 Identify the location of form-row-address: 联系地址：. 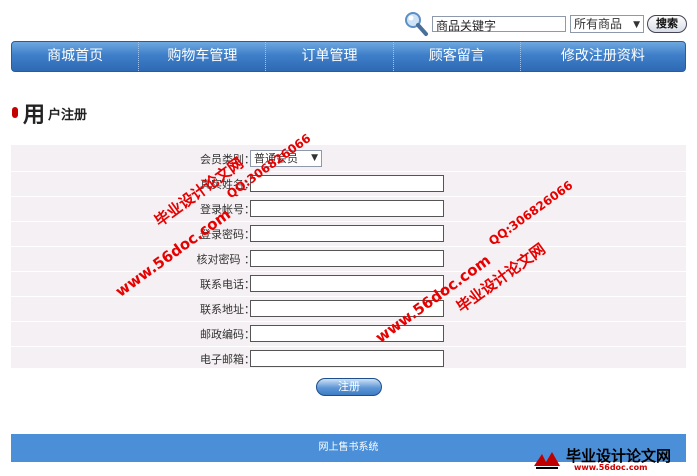
(348, 309).